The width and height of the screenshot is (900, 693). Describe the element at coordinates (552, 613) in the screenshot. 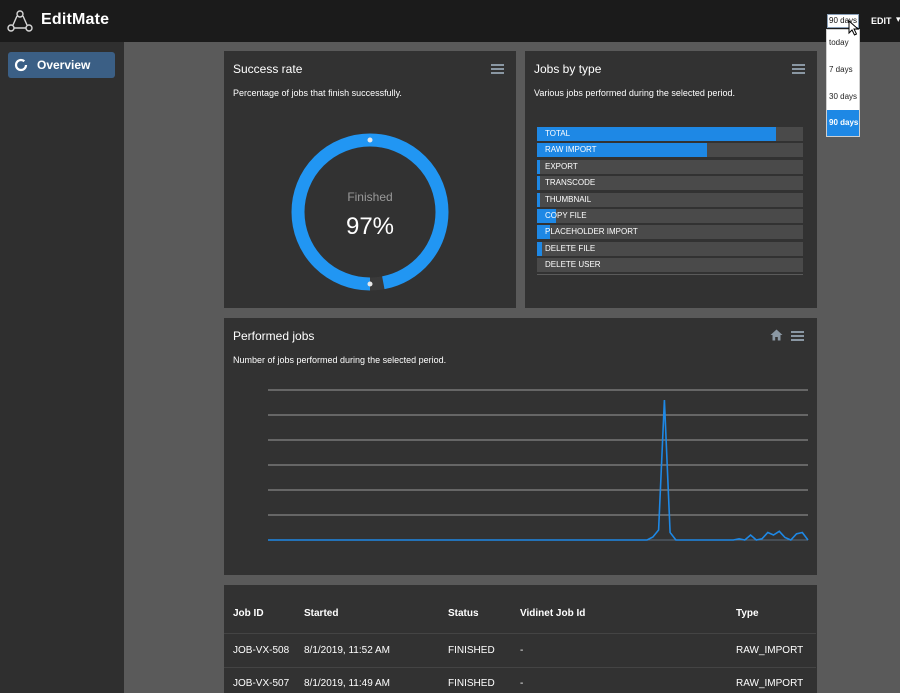

I see `column-header-vidinet-job-id: Vidinet Job Id` at that location.